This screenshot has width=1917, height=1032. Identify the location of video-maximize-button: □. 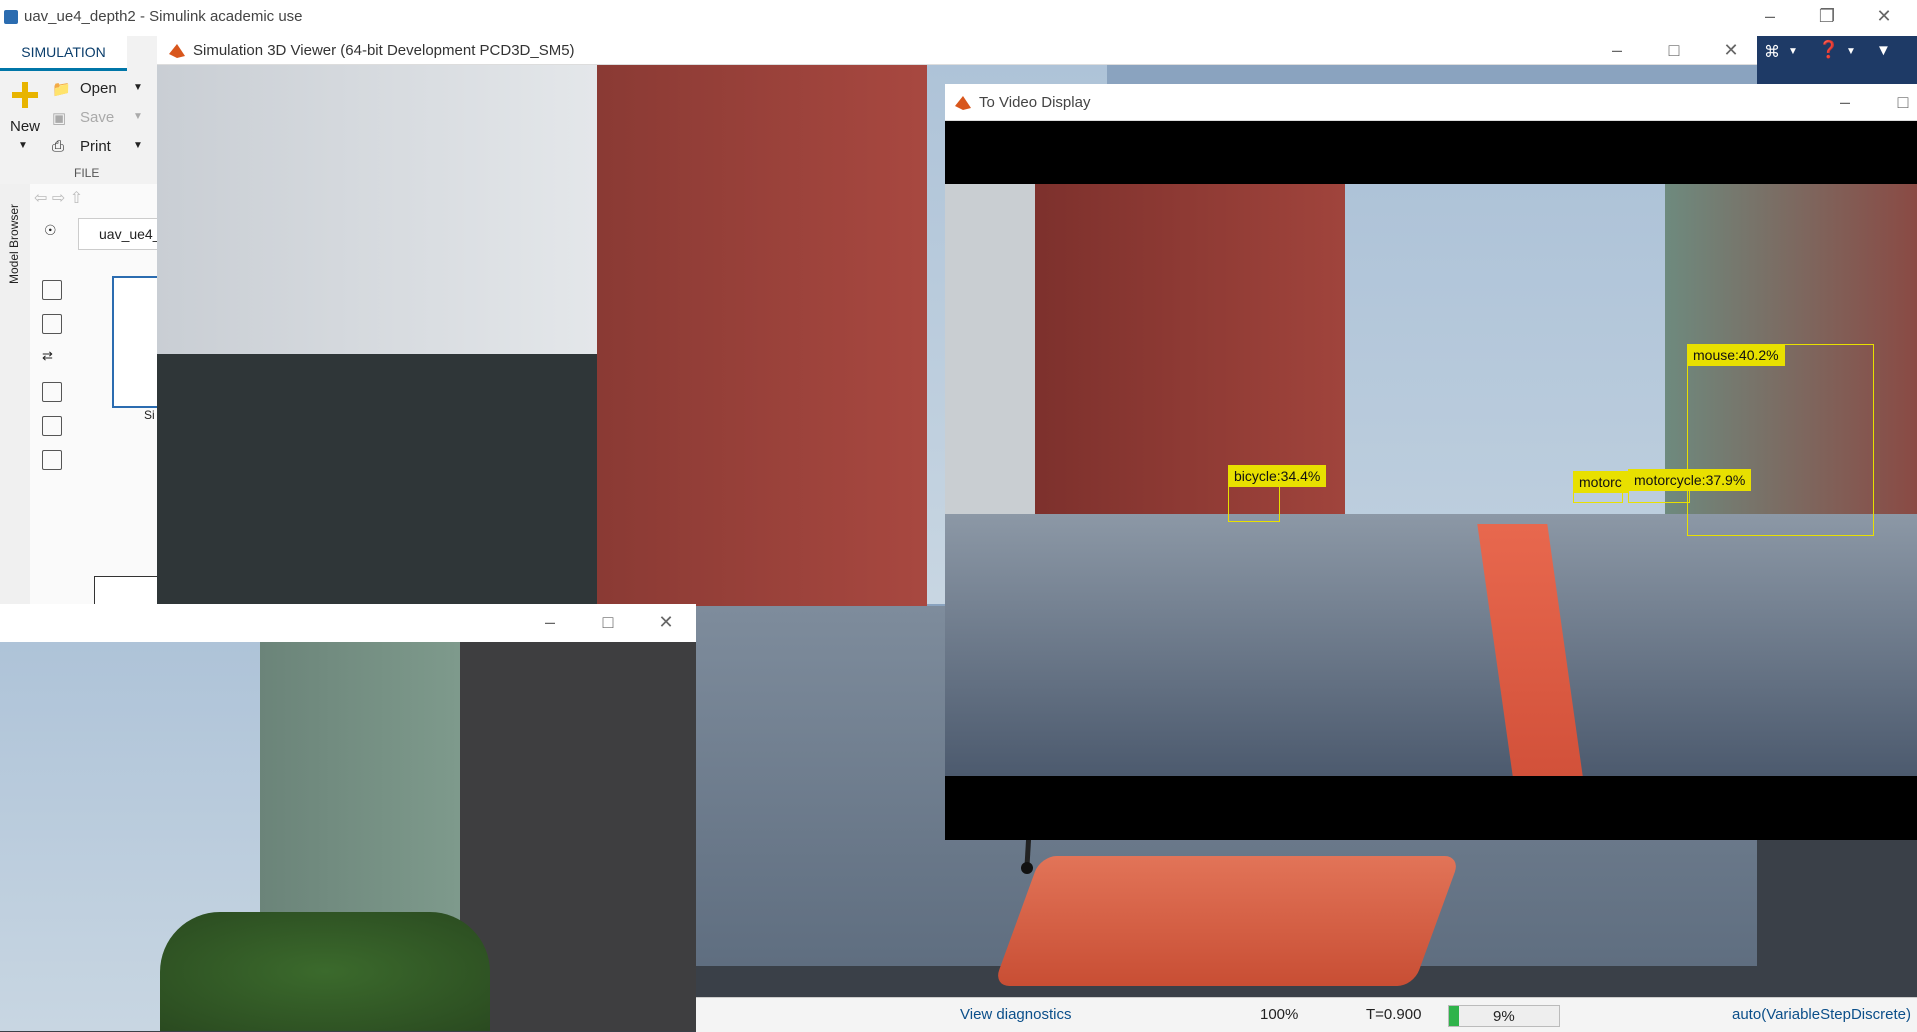
(1900, 102).